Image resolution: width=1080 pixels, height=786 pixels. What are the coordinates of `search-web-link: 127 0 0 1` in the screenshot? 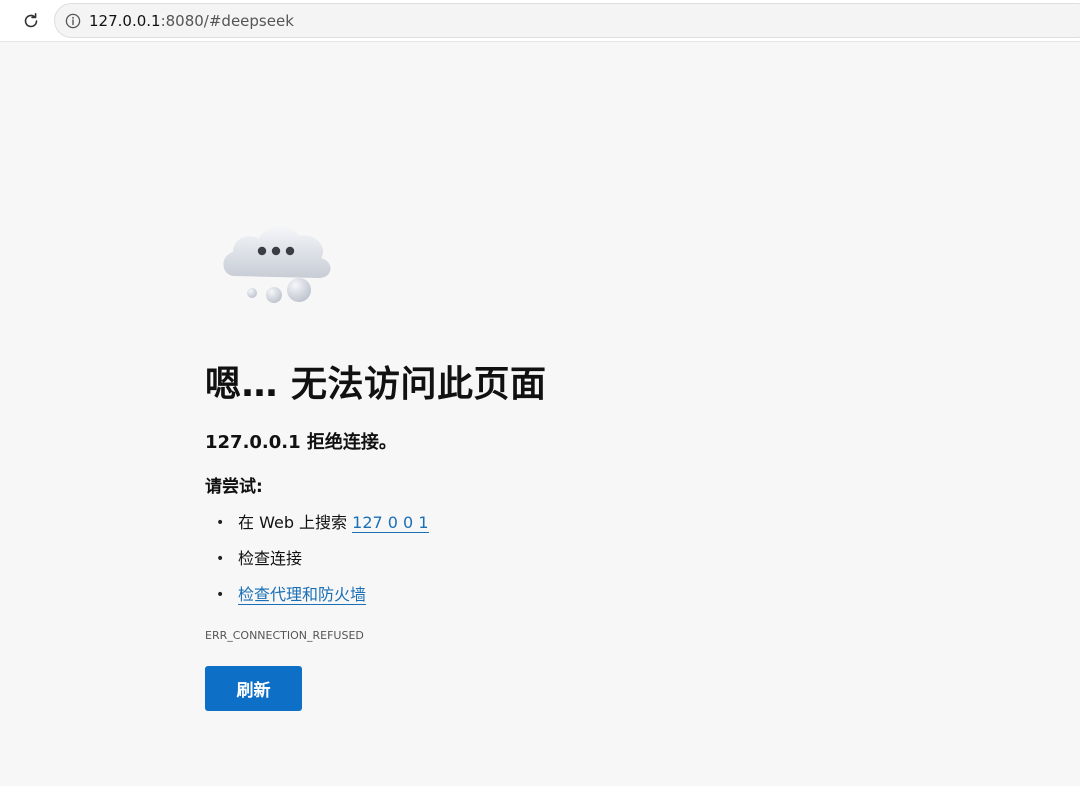 It's located at (390, 523).